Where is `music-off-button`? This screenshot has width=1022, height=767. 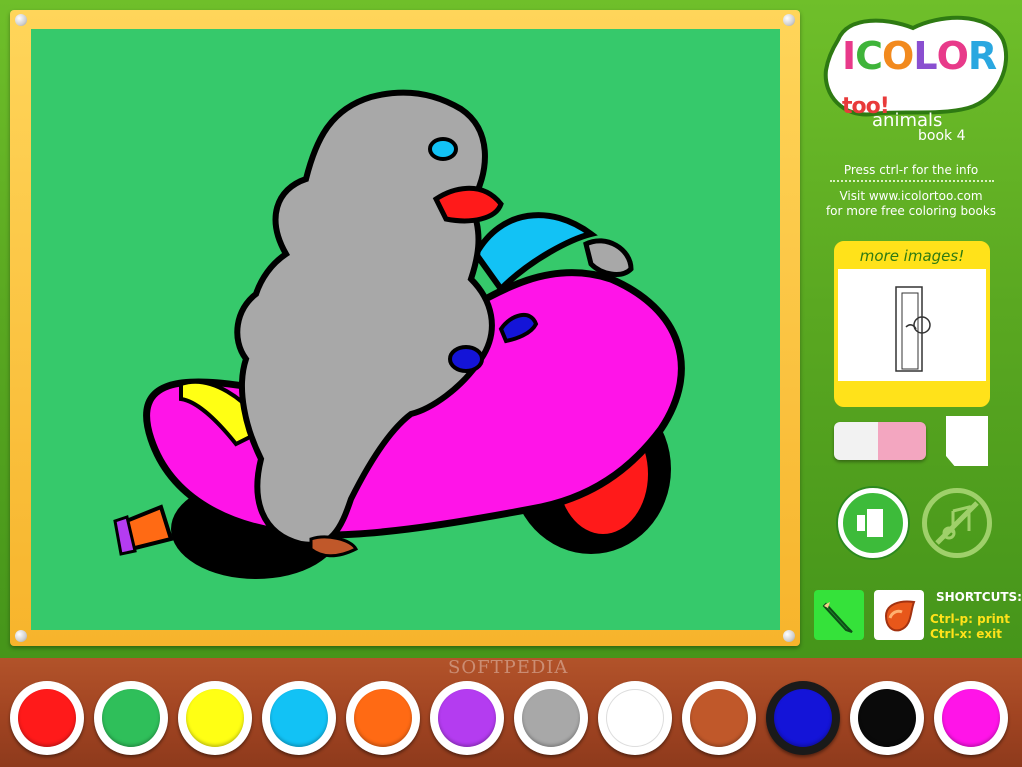
music-off-button is located at coordinates (957, 523).